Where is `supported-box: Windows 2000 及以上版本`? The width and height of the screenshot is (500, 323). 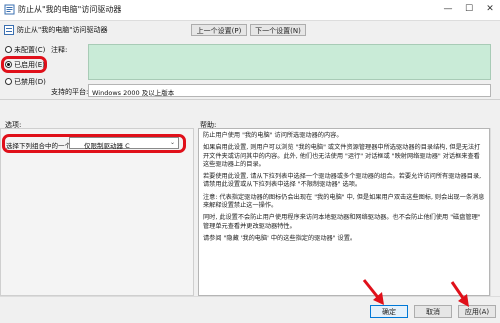
supported-box: Windows 2000 及以上版本 is located at coordinates (289, 90).